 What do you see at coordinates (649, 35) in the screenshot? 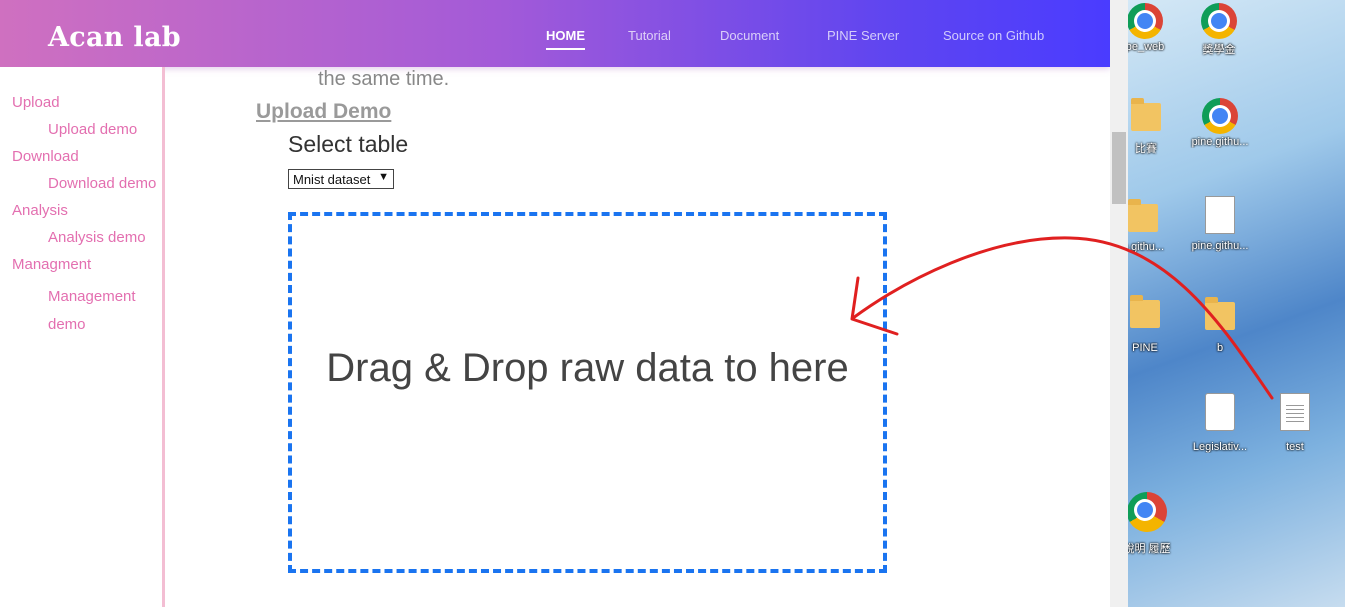
I see `nav-tutorial: Tutorial` at bounding box center [649, 35].